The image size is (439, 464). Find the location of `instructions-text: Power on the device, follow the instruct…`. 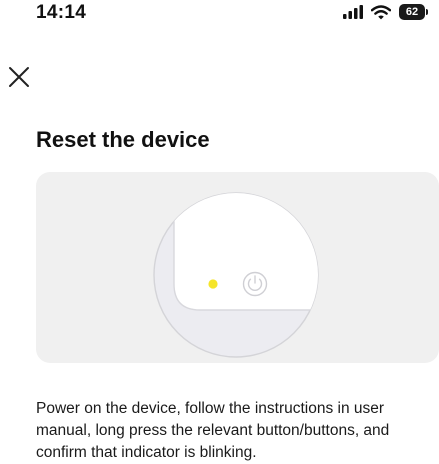

instructions-text: Power on the device, follow the instruct… is located at coordinates (213, 430).